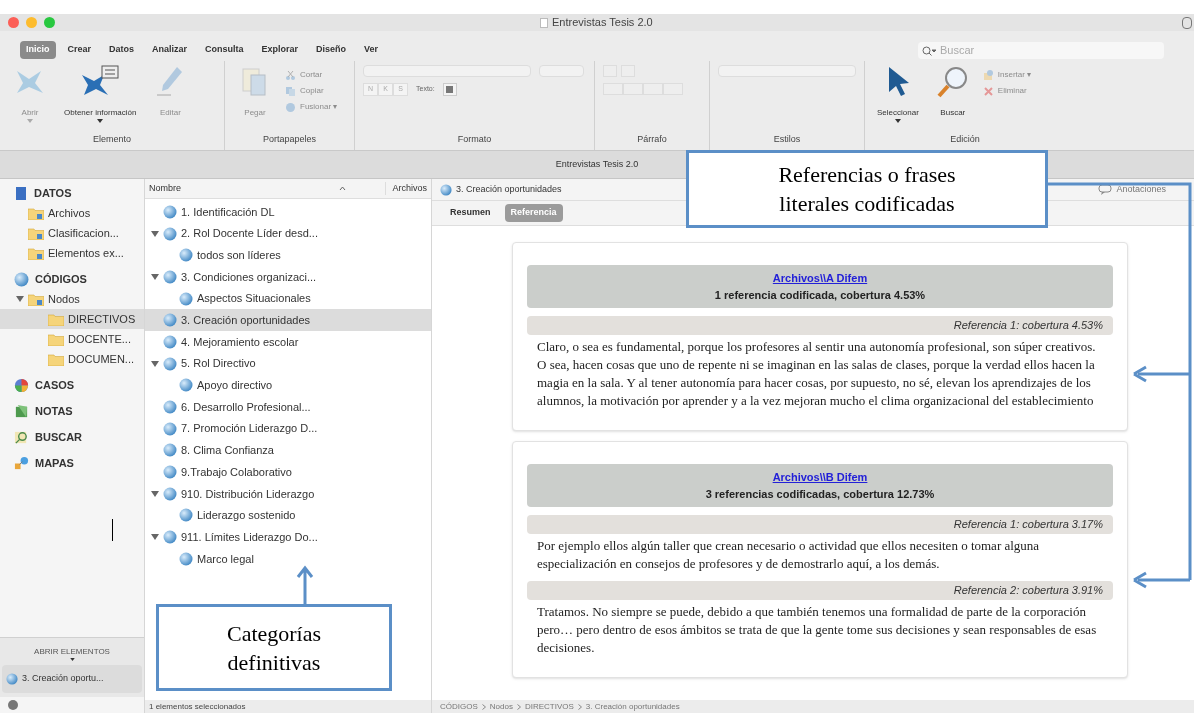  What do you see at coordinates (988, 75) in the screenshot?
I see `insert-icon` at bounding box center [988, 75].